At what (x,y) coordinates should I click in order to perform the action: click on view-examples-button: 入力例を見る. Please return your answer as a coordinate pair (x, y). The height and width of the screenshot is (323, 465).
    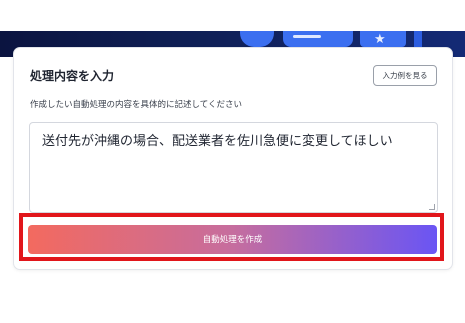
    Looking at the image, I should click on (405, 75).